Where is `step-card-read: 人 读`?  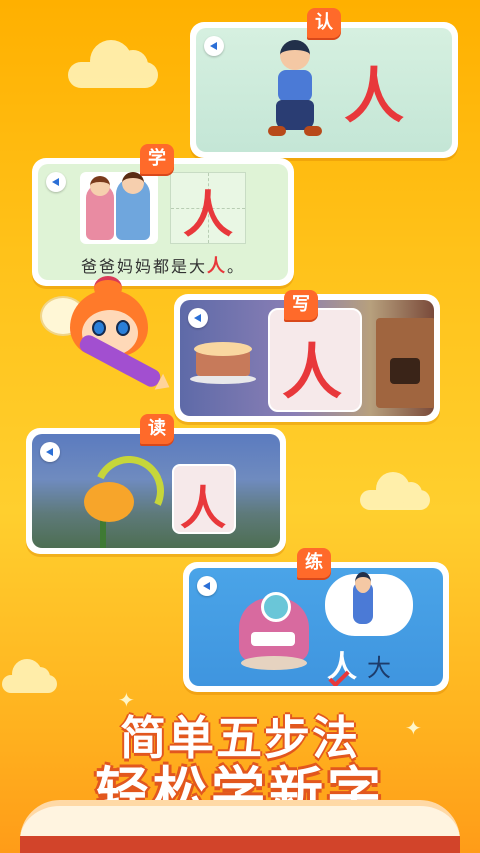 step-card-read: 人 读 is located at coordinates (156, 484).